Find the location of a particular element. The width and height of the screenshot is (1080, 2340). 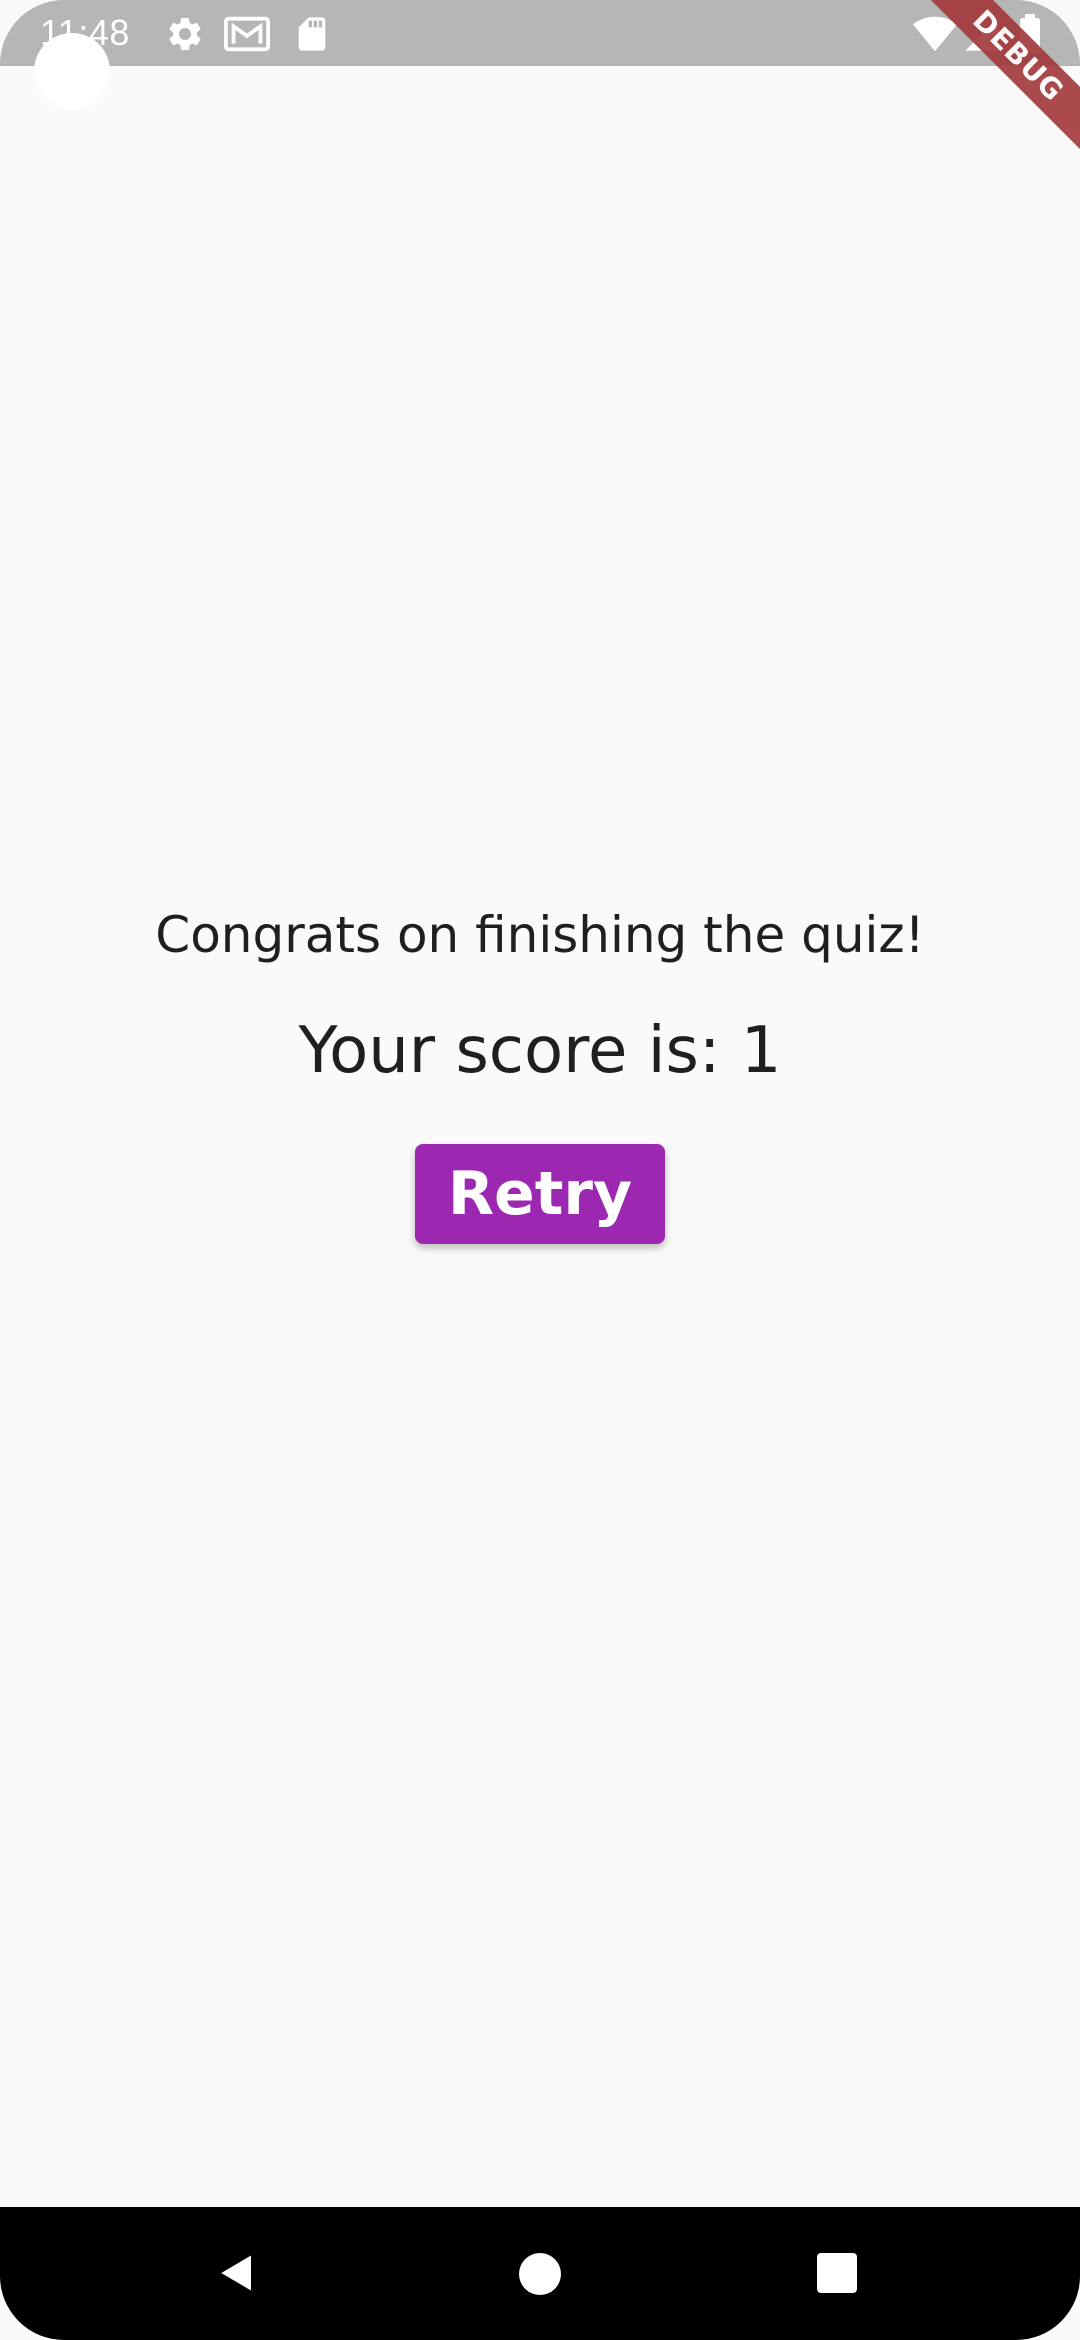

camera-cutout is located at coordinates (72, 71).